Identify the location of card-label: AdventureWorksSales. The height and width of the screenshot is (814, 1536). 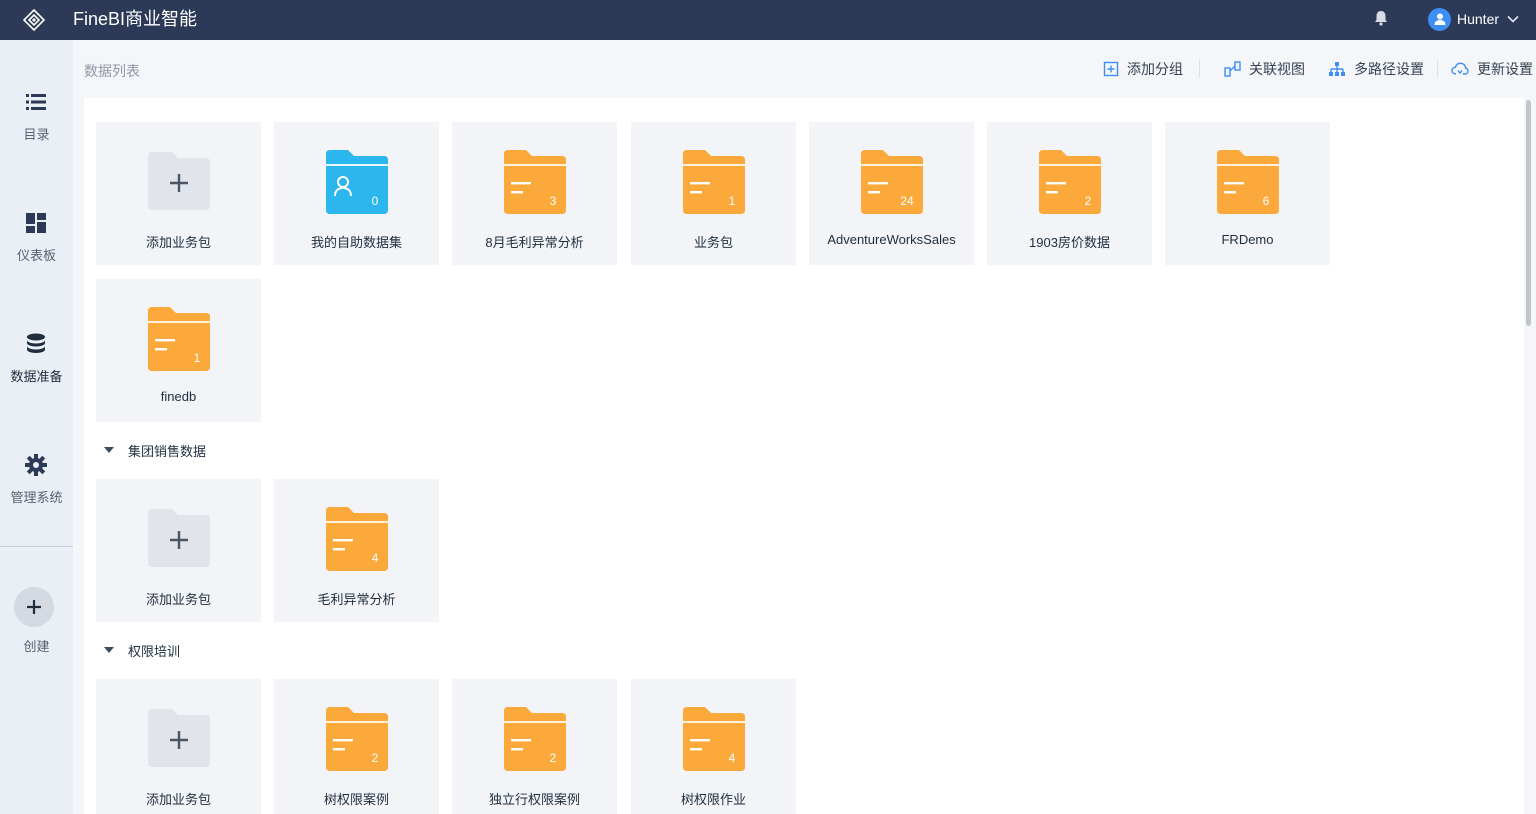
(891, 239).